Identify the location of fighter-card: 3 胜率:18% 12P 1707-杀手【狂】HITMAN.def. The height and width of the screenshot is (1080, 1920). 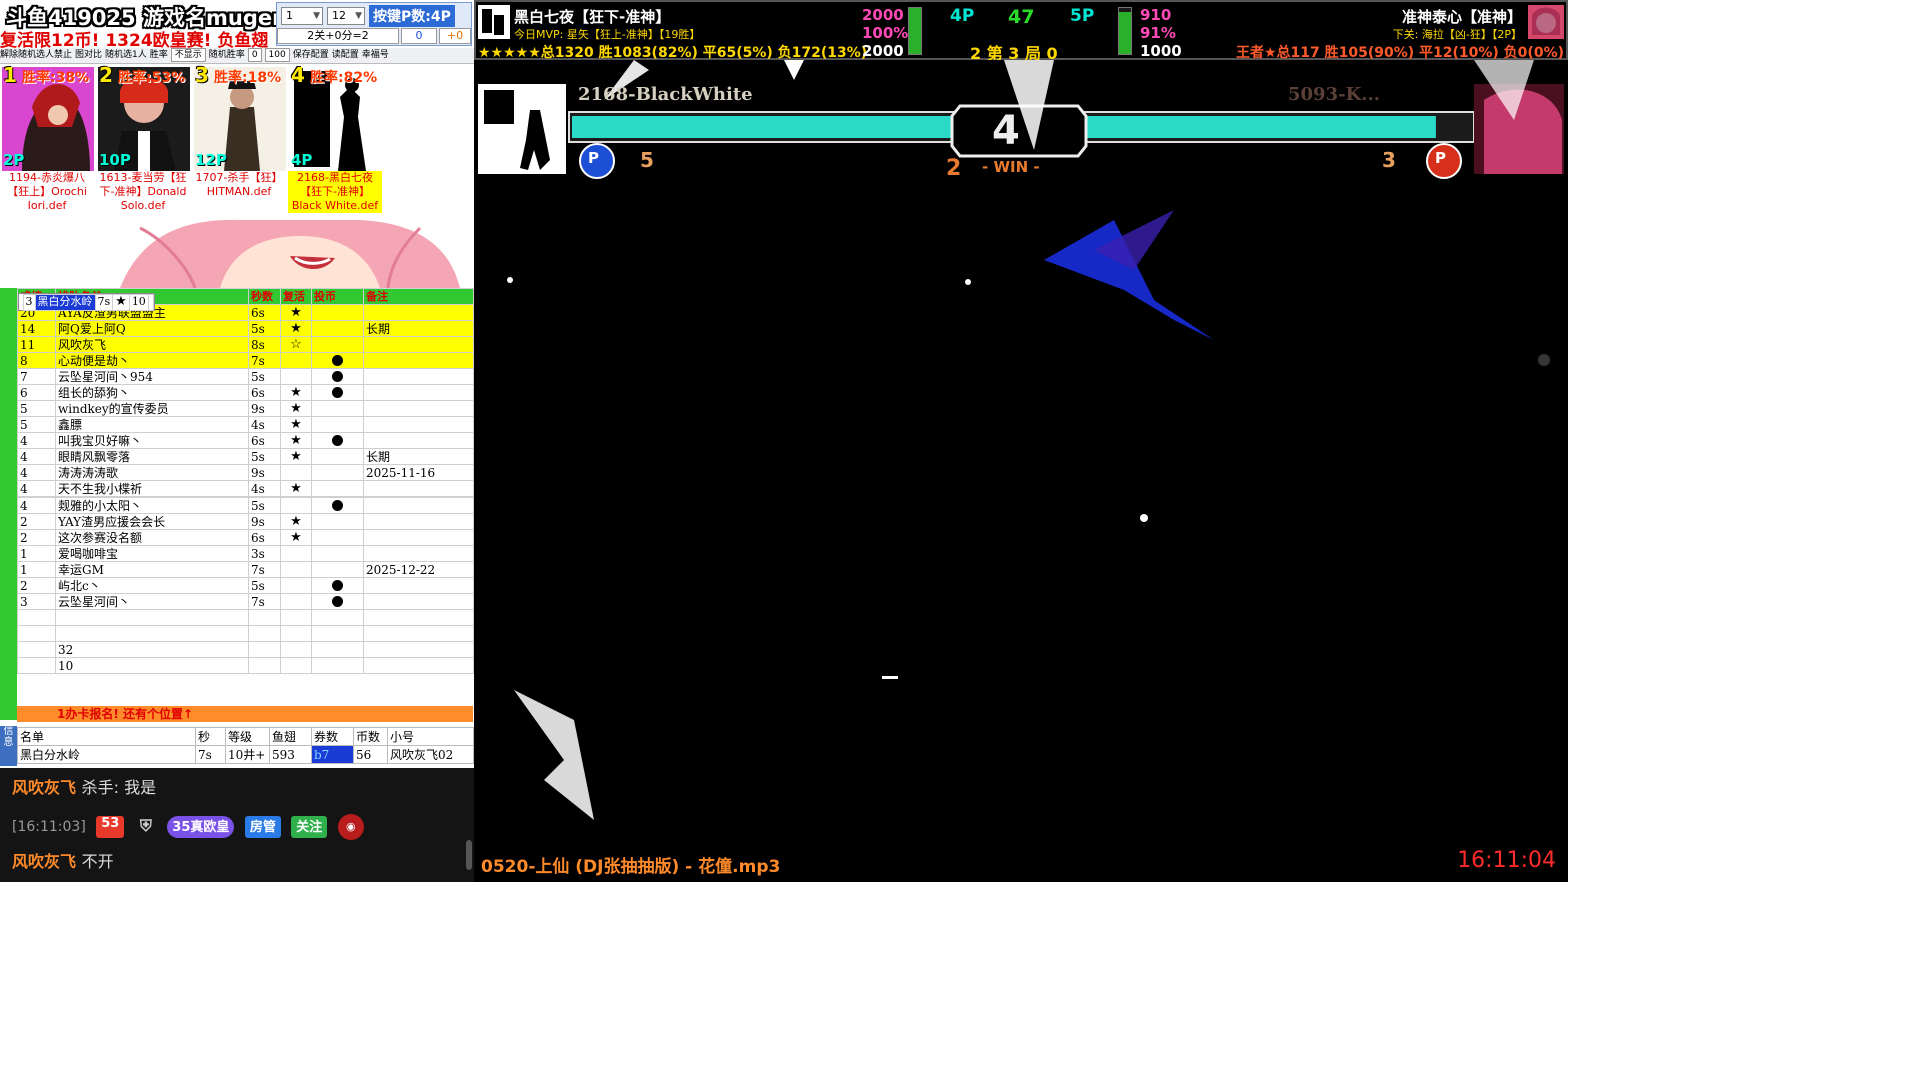
(239, 139).